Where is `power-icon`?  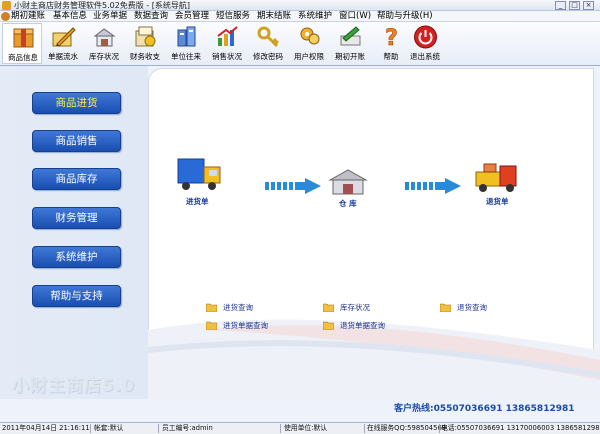 power-icon is located at coordinates (425, 37).